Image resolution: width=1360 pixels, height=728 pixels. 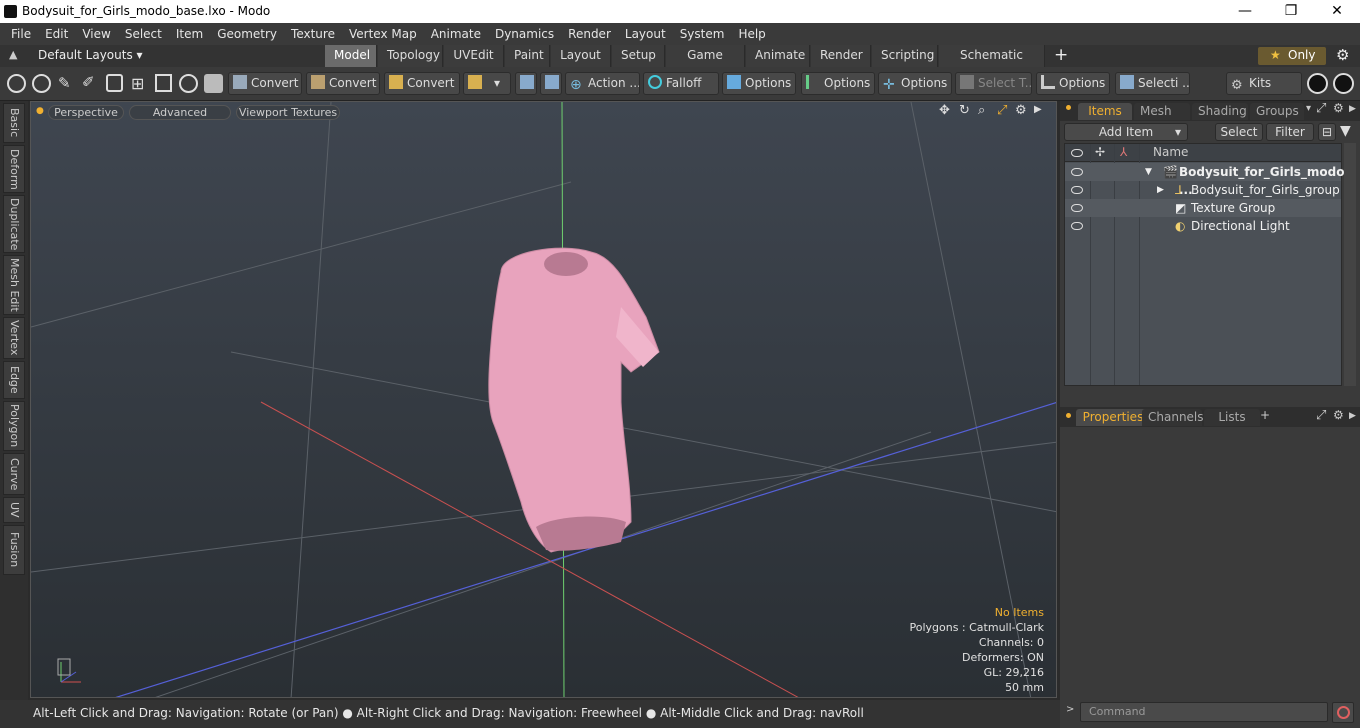 What do you see at coordinates (14, 338) in the screenshot?
I see `tab-vertex: Vertex` at bounding box center [14, 338].